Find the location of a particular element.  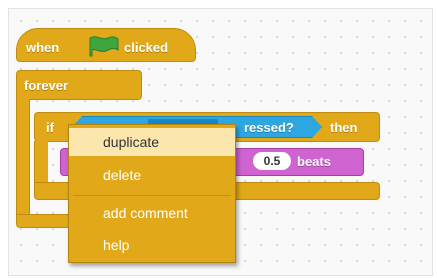

menu-separator is located at coordinates (152, 195).